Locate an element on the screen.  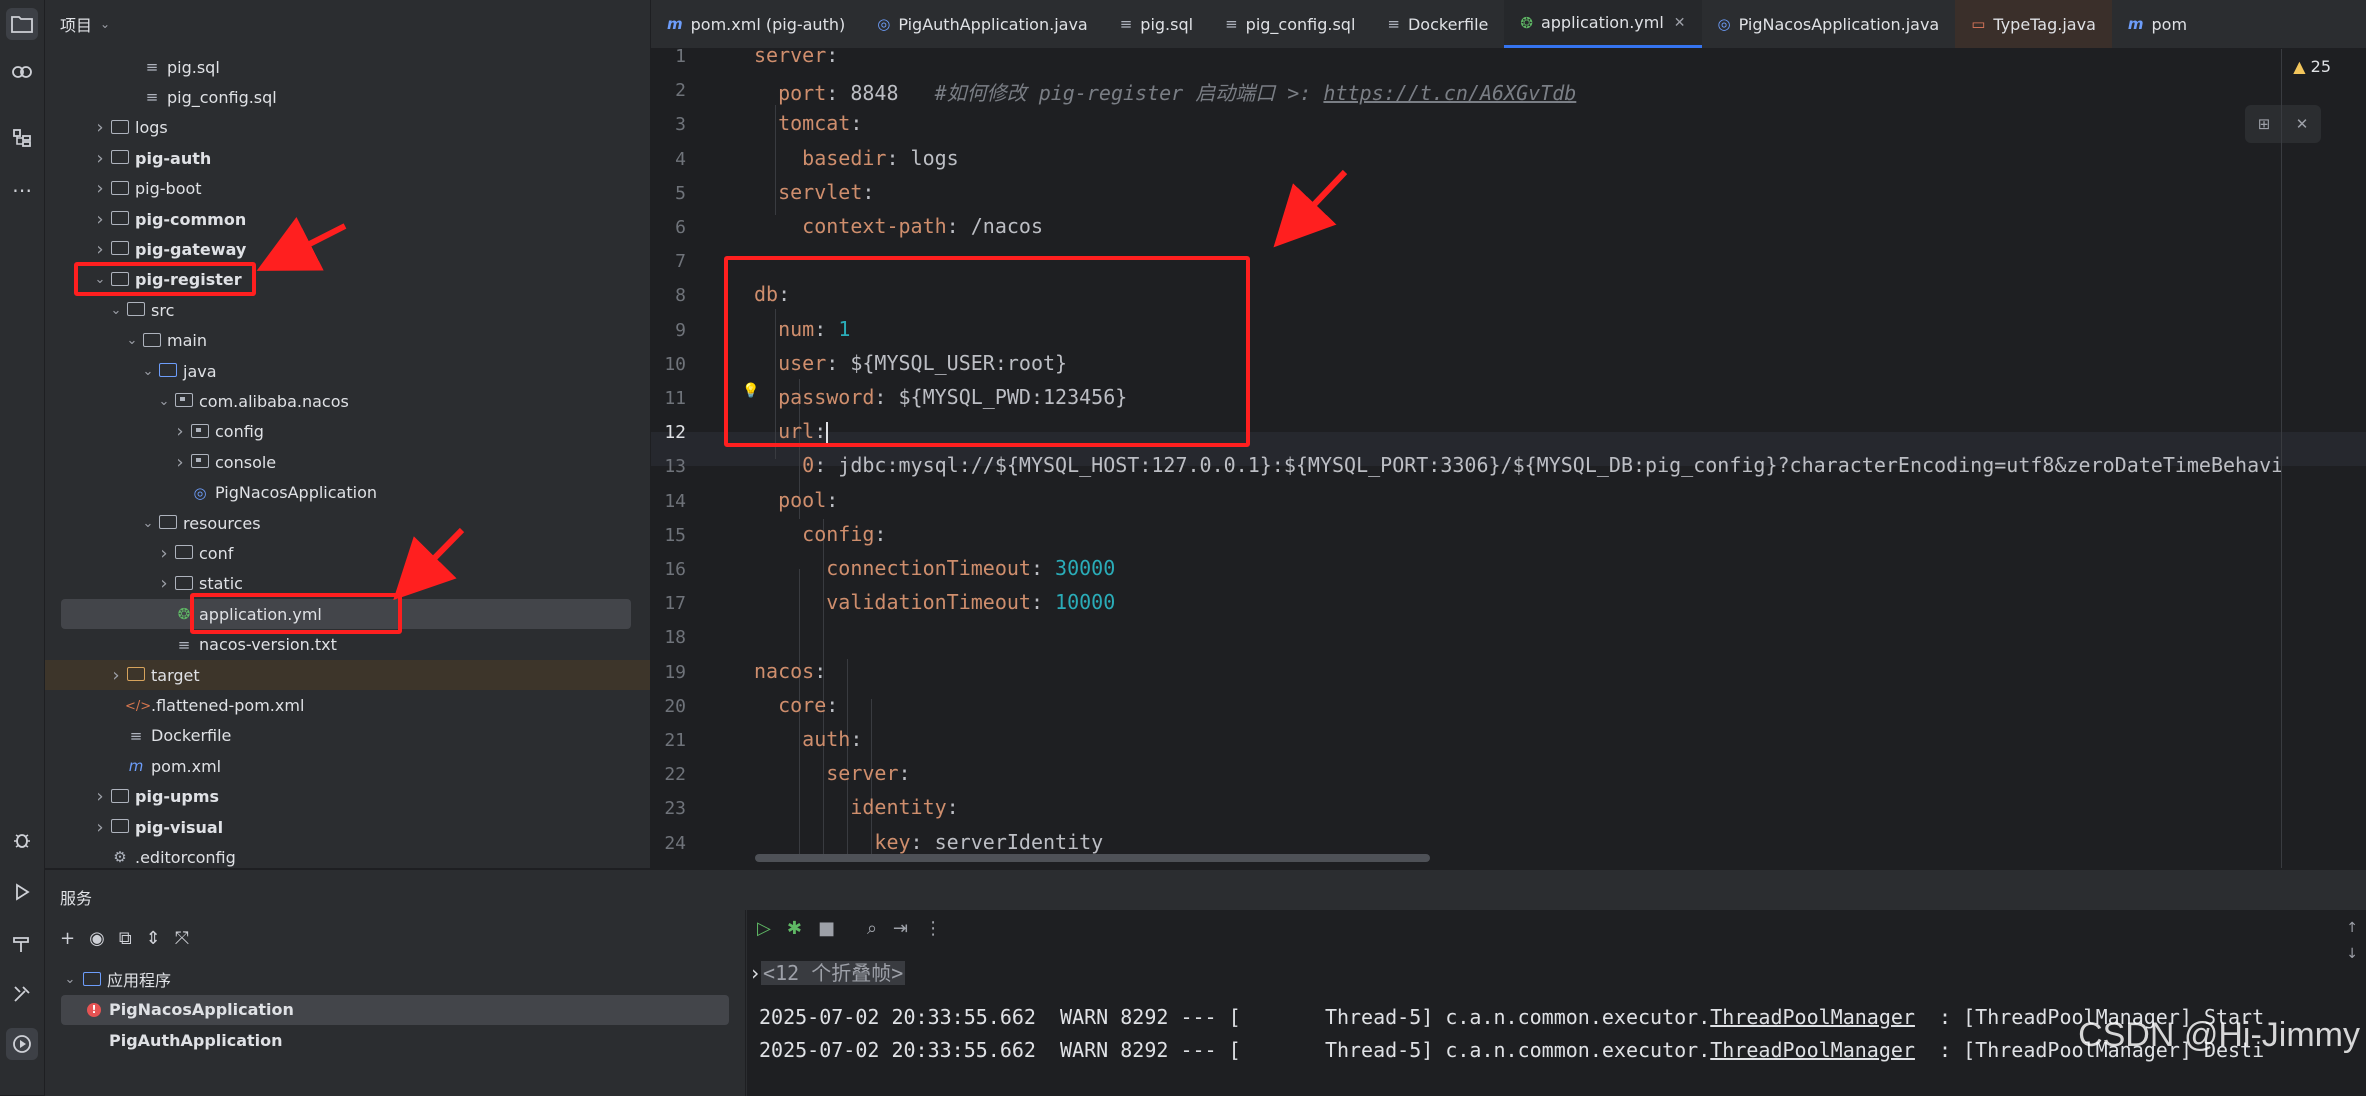
eye-icon: ◉ is located at coordinates (97, 938).